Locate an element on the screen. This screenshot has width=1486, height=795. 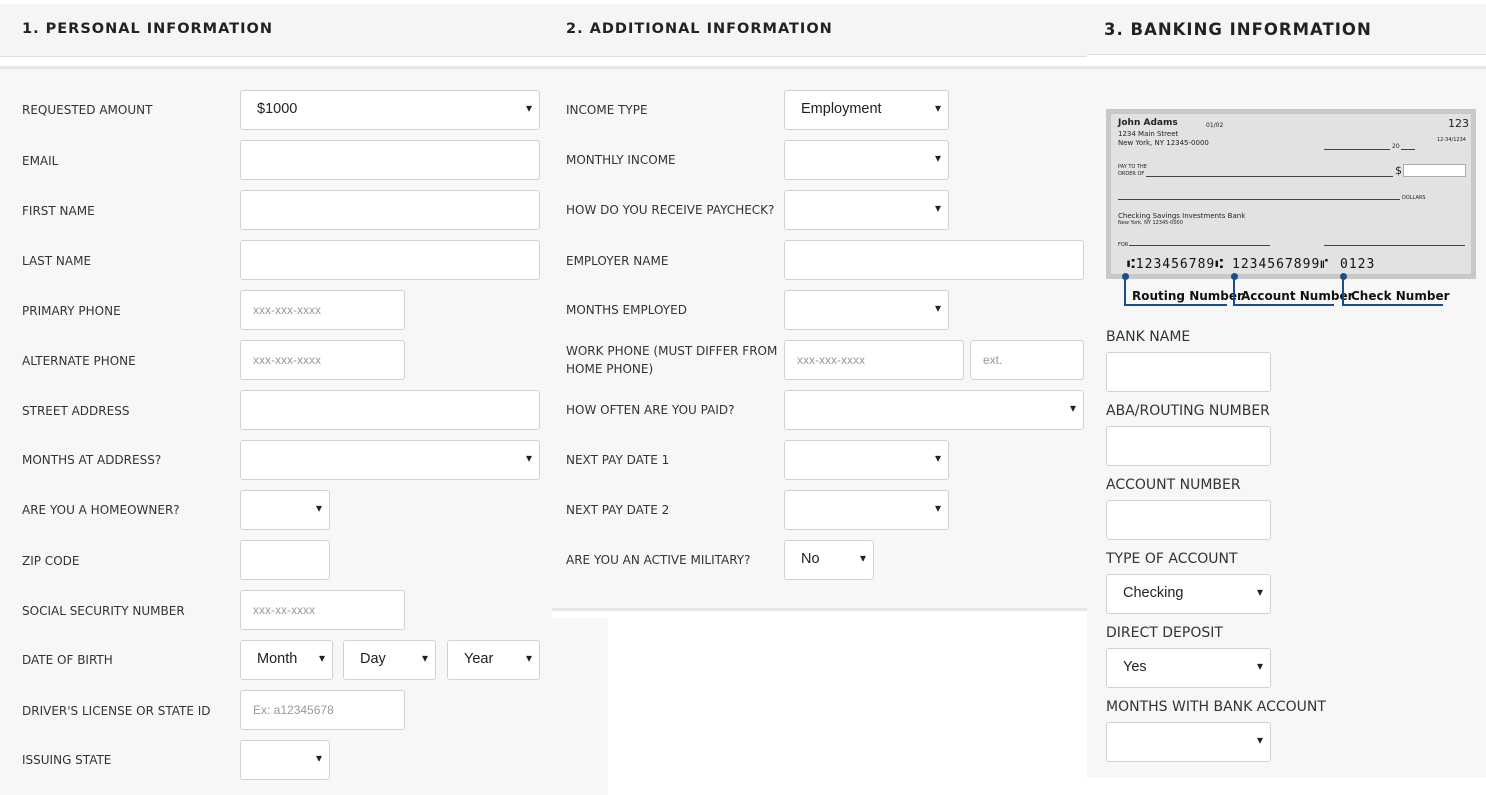
street-address-field is located at coordinates (390, 410).